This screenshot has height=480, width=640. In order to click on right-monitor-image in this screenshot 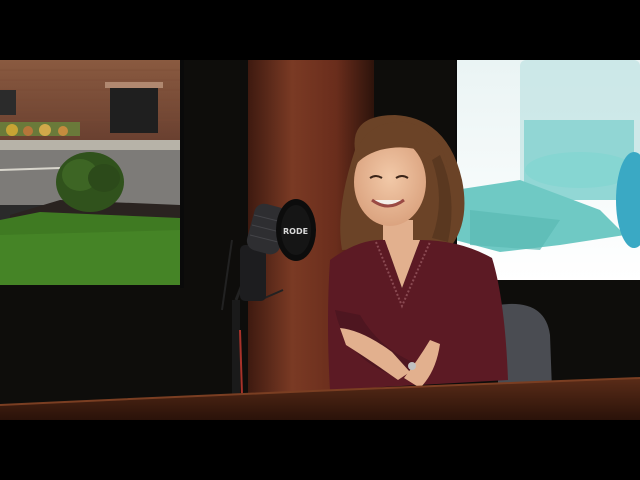, I will do `click(547, 171)`.